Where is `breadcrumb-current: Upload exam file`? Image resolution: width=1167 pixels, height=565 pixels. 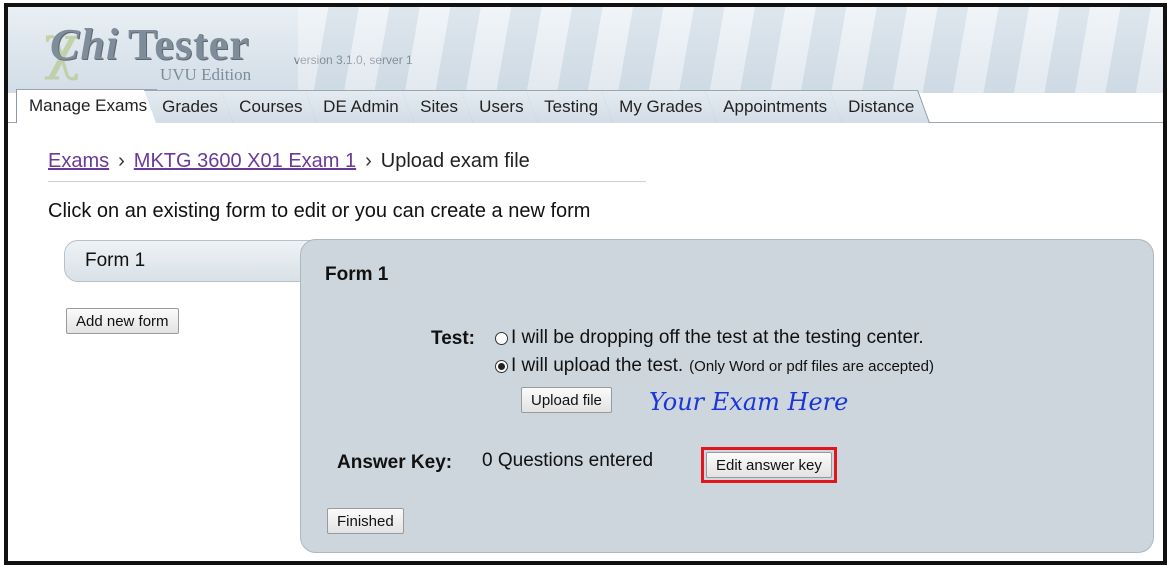
breadcrumb-current: Upload exam file is located at coordinates (455, 160).